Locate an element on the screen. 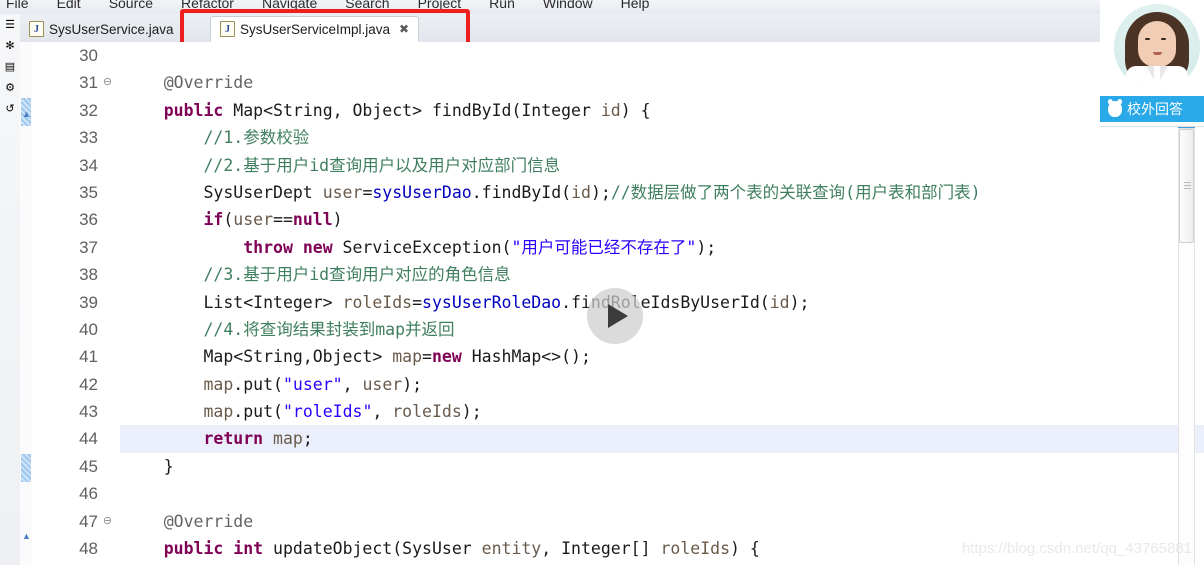 The width and height of the screenshot is (1204, 565). menu-item-run: Run is located at coordinates (502, 5).